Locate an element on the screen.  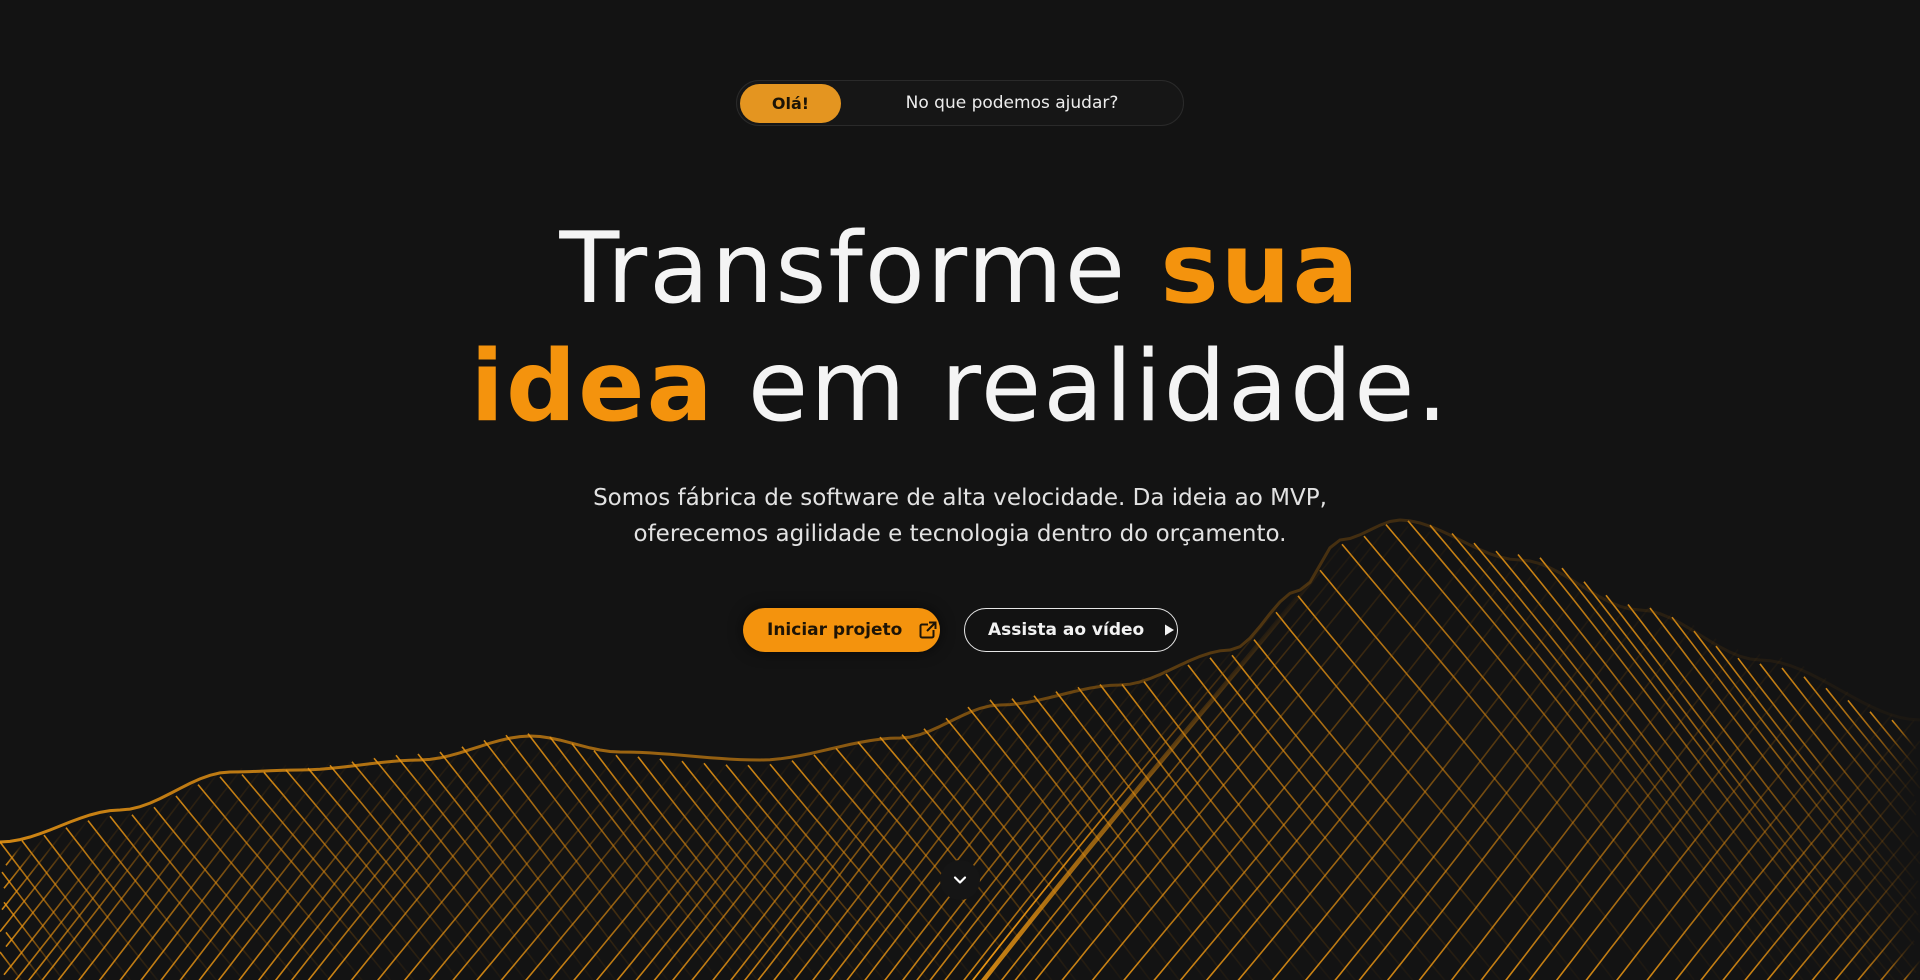
start-project-button: Iniciar projeto is located at coordinates (841, 630).